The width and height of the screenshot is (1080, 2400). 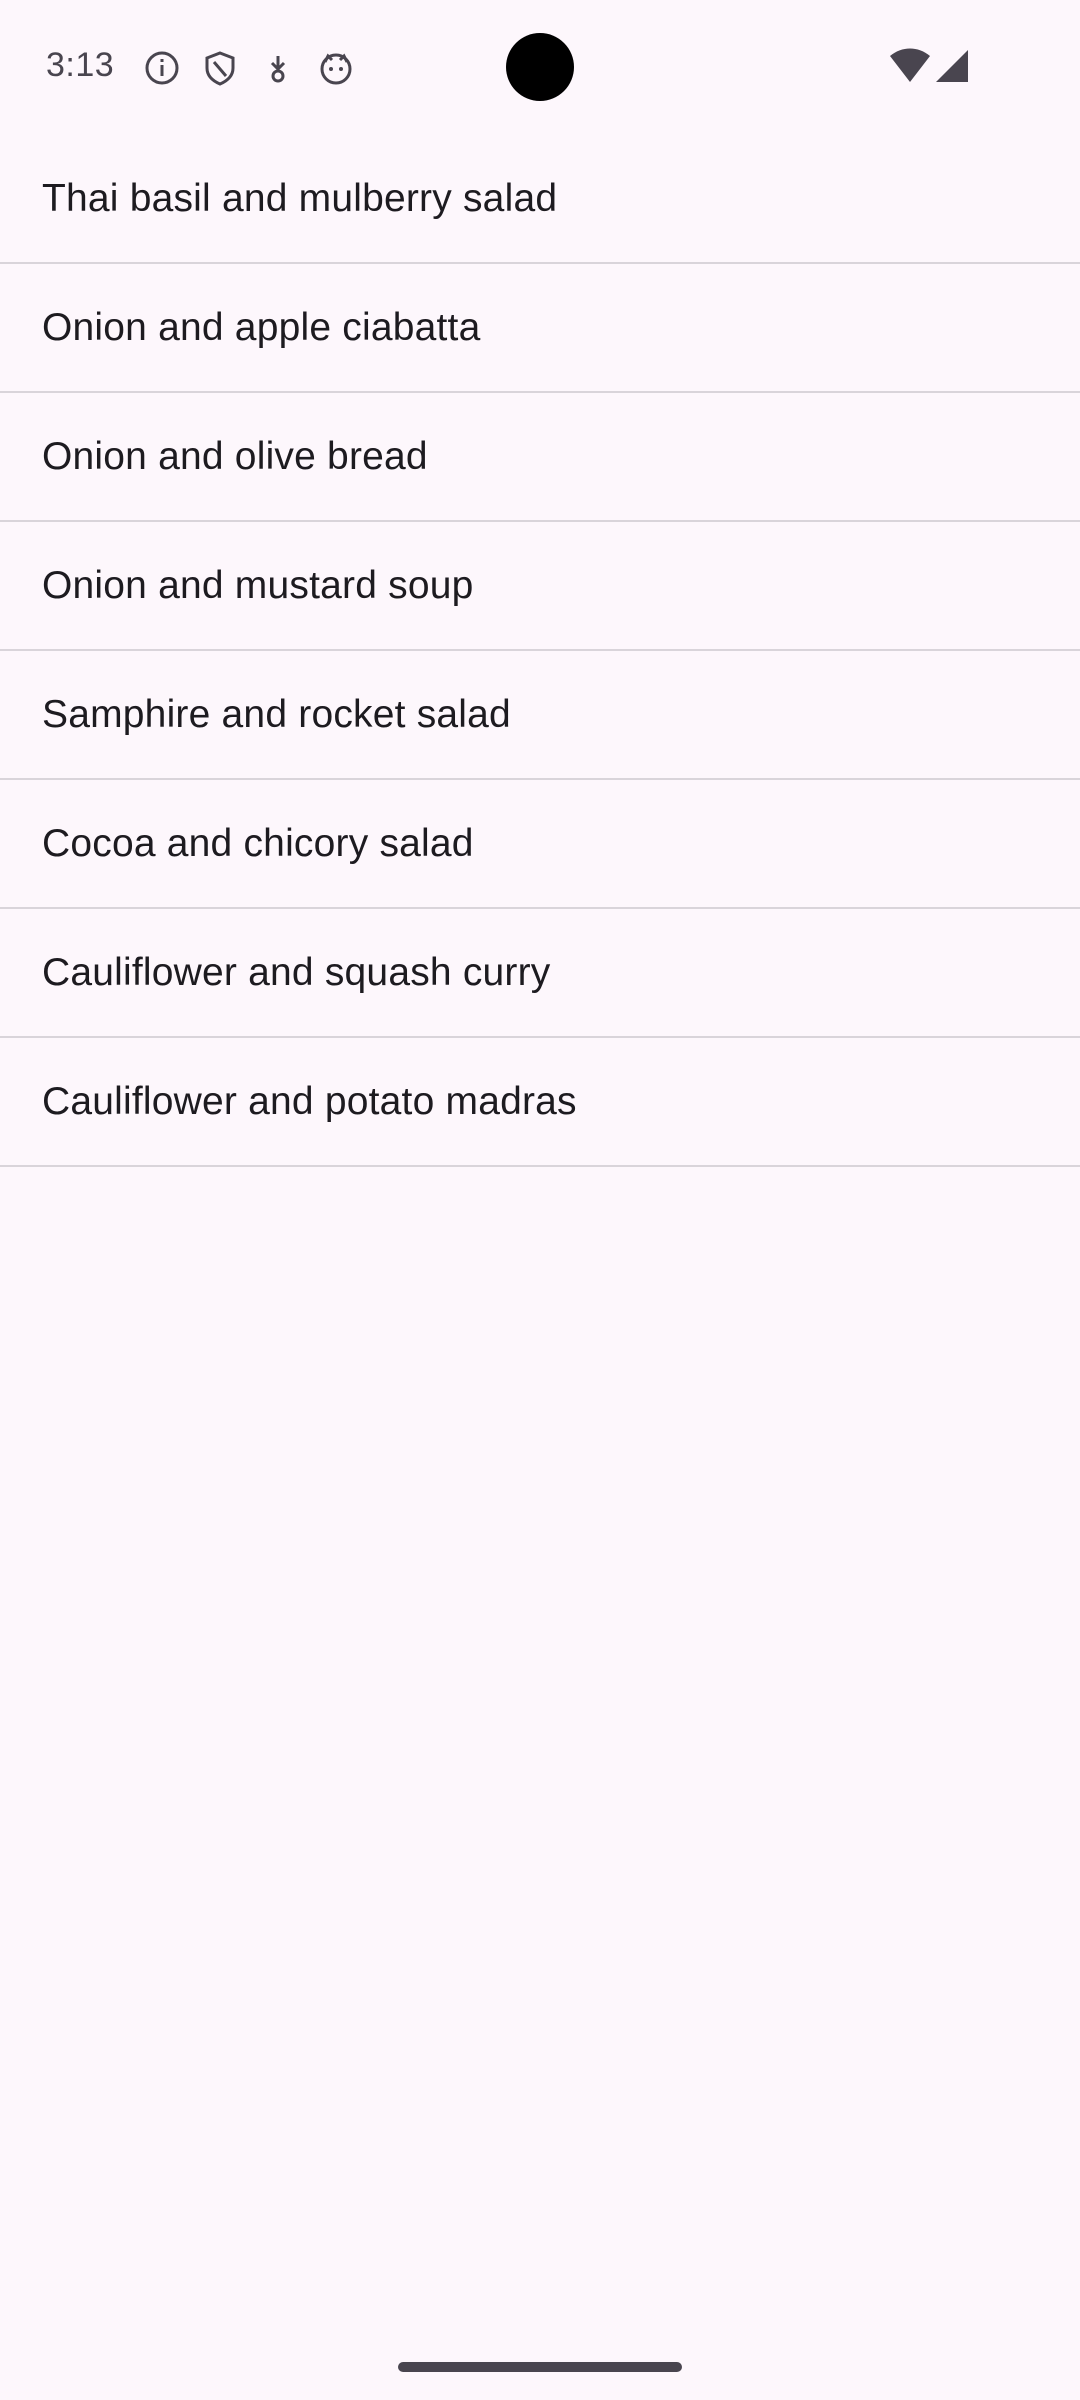 What do you see at coordinates (309, 1101) in the screenshot?
I see `recipe-label: Cauliflower and potato madras` at bounding box center [309, 1101].